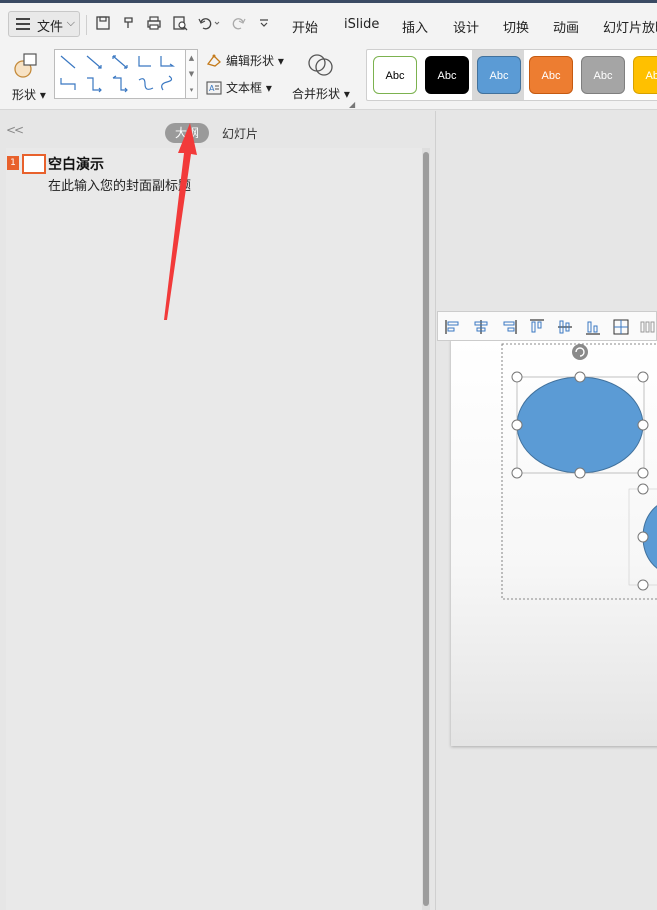 The image size is (657, 910). I want to click on format-painter-icon, so click(129, 25).